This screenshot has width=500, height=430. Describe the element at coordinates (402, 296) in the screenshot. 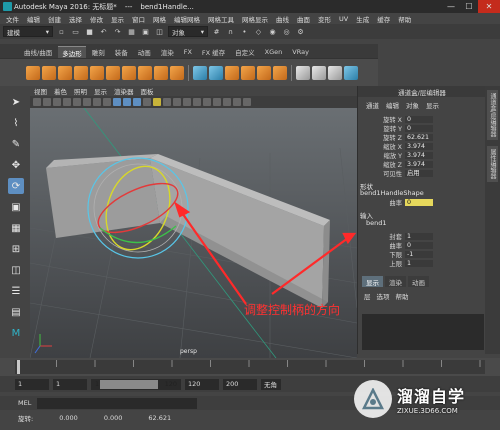

I see `layer-menu-help: 帮助` at that location.